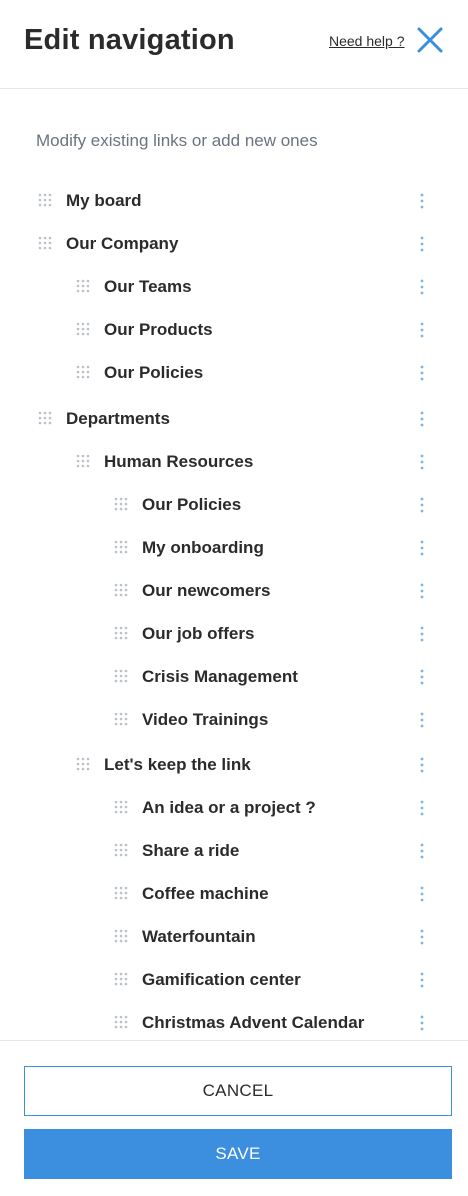 The height and width of the screenshot is (1196, 468). What do you see at coordinates (118, 418) in the screenshot?
I see `nav-item-label: Departments` at bounding box center [118, 418].